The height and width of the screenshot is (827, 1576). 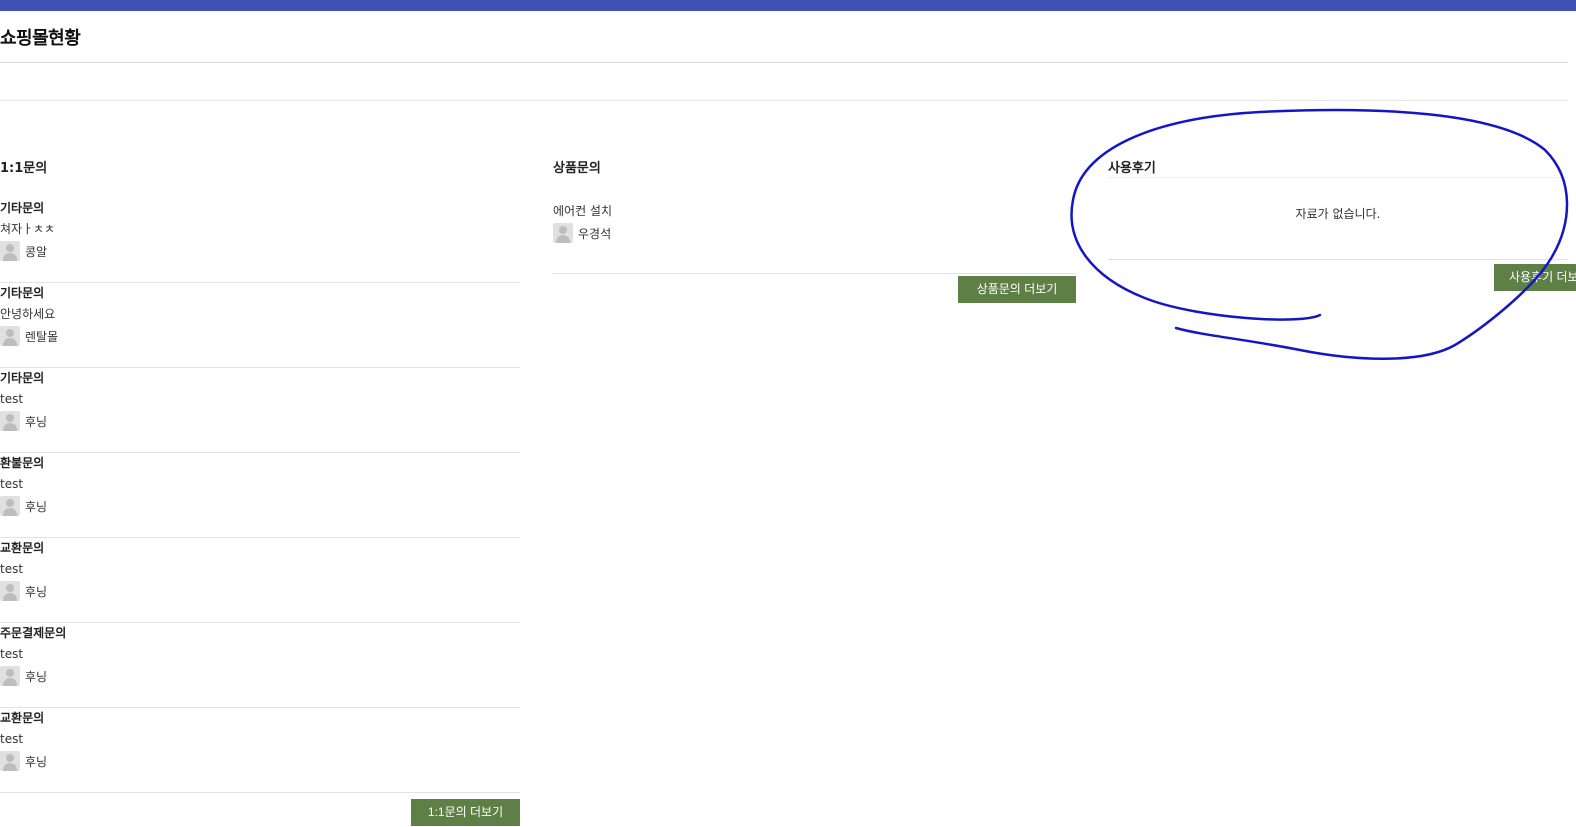 What do you see at coordinates (33, 633) in the screenshot?
I see `qna-category: 주문결제문의` at bounding box center [33, 633].